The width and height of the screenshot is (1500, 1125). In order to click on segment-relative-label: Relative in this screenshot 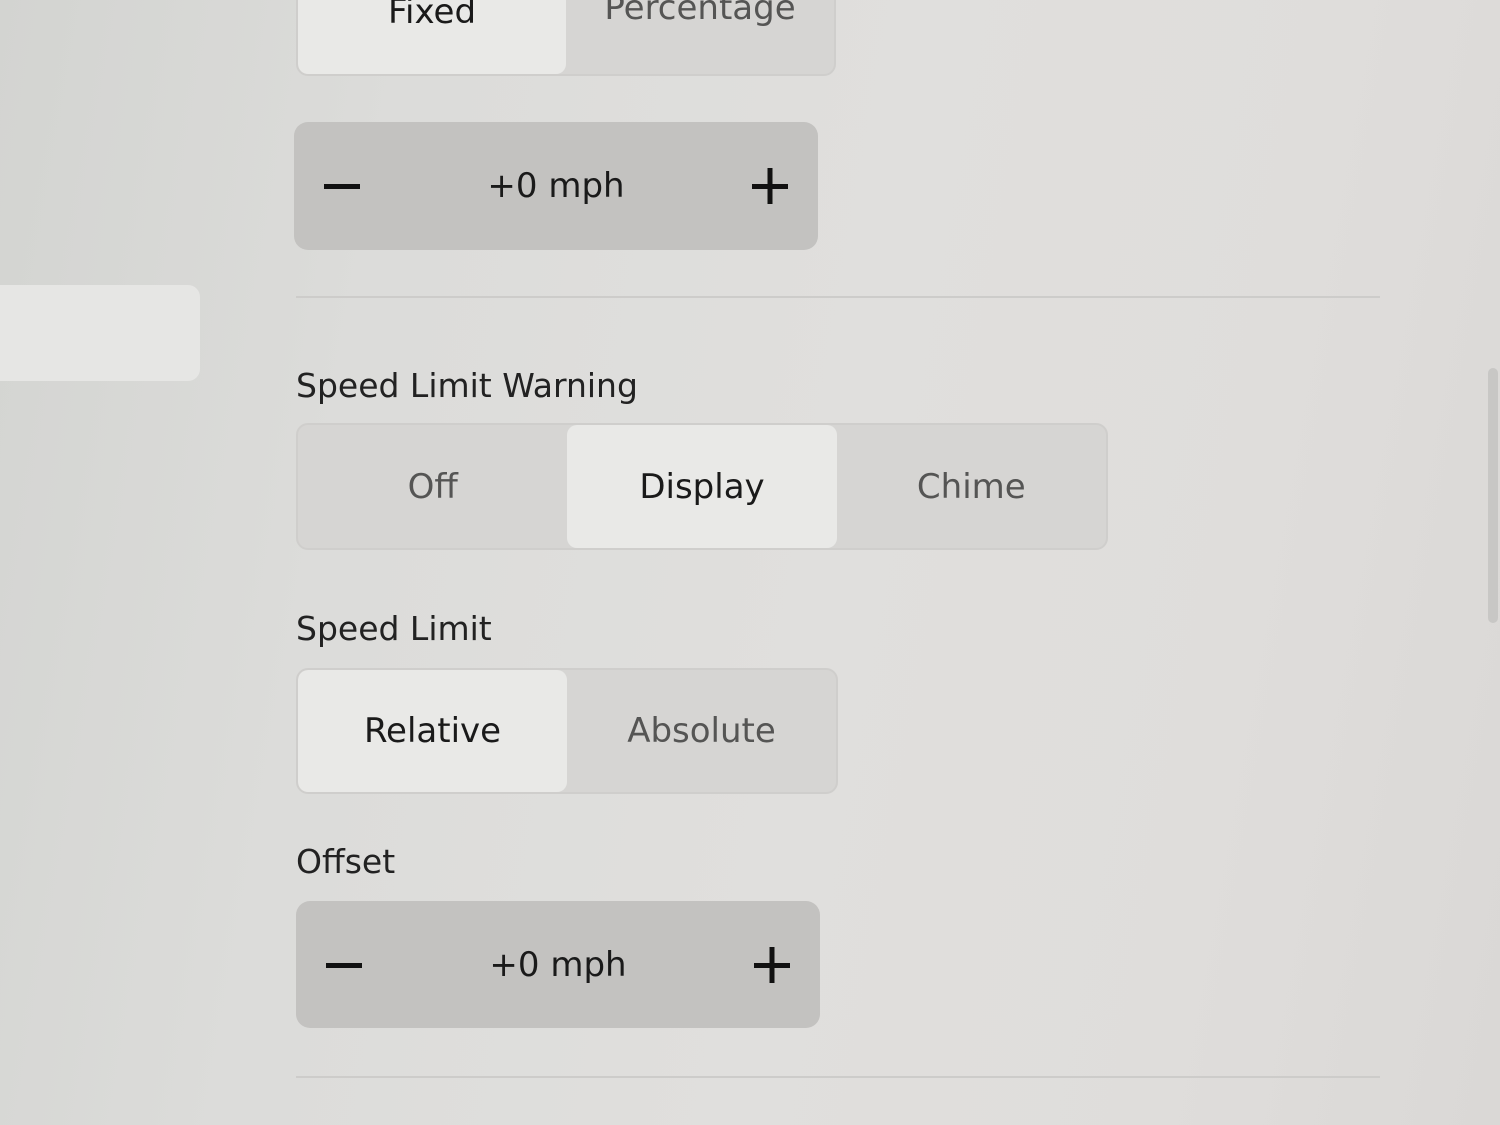, I will do `click(432, 731)`.